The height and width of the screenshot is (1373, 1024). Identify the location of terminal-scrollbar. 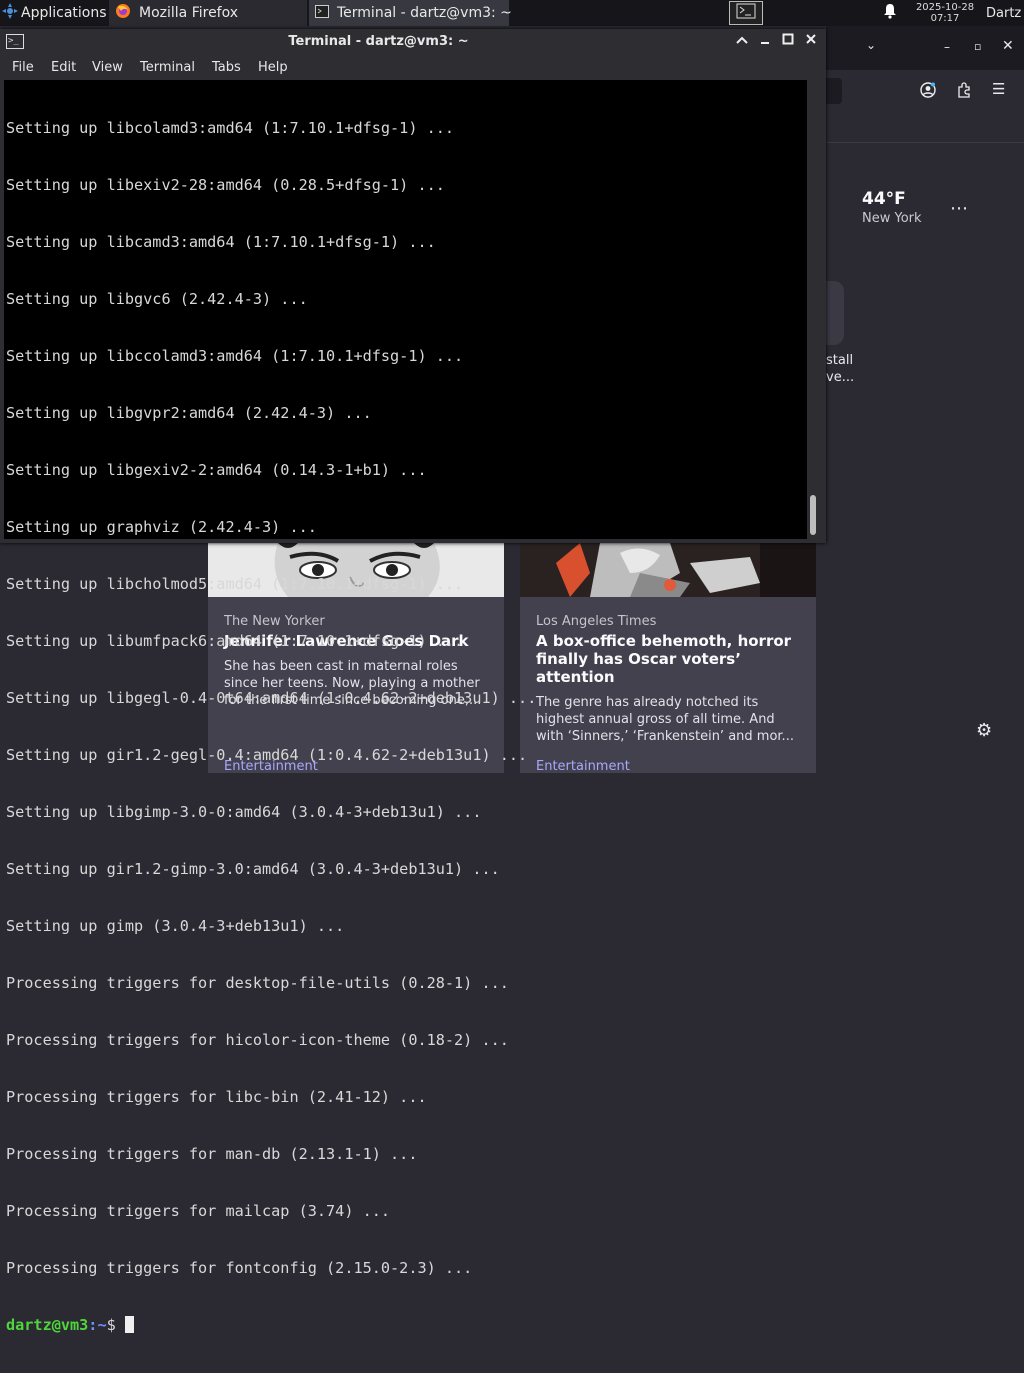
(814, 309).